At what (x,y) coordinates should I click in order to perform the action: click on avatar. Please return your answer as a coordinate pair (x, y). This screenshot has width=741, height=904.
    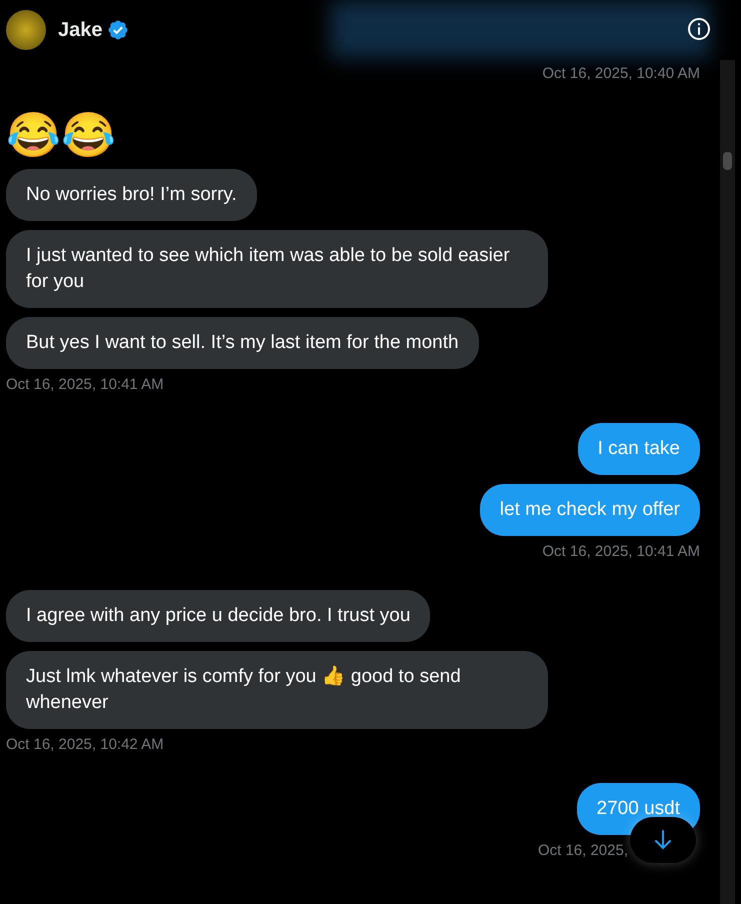
    Looking at the image, I should click on (26, 30).